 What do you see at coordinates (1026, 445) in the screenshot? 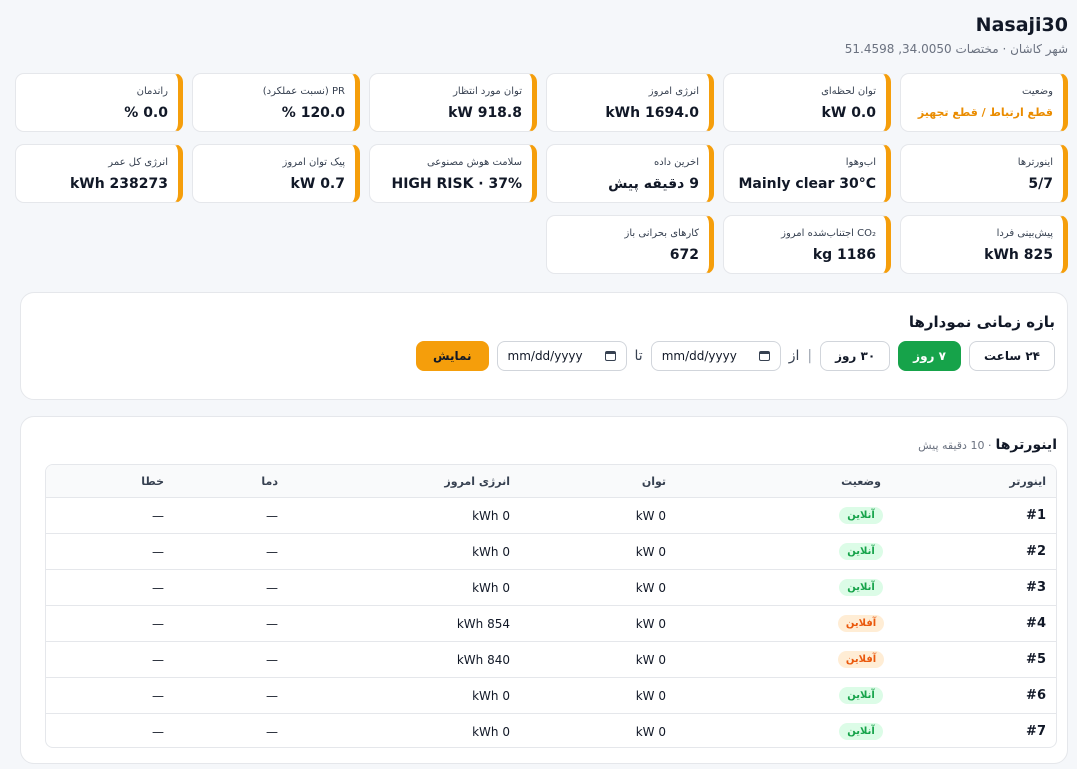
I see `inverters-title: اینورترها` at bounding box center [1026, 445].